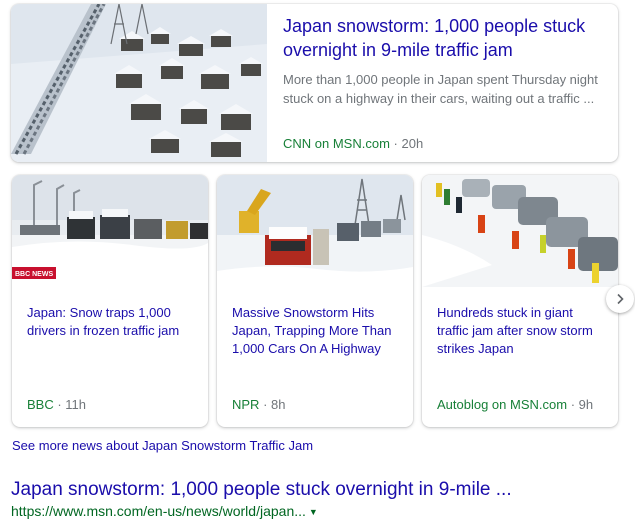  Describe the element at coordinates (110, 231) in the screenshot. I see `story-image-bbc: BBC NEWS` at that location.